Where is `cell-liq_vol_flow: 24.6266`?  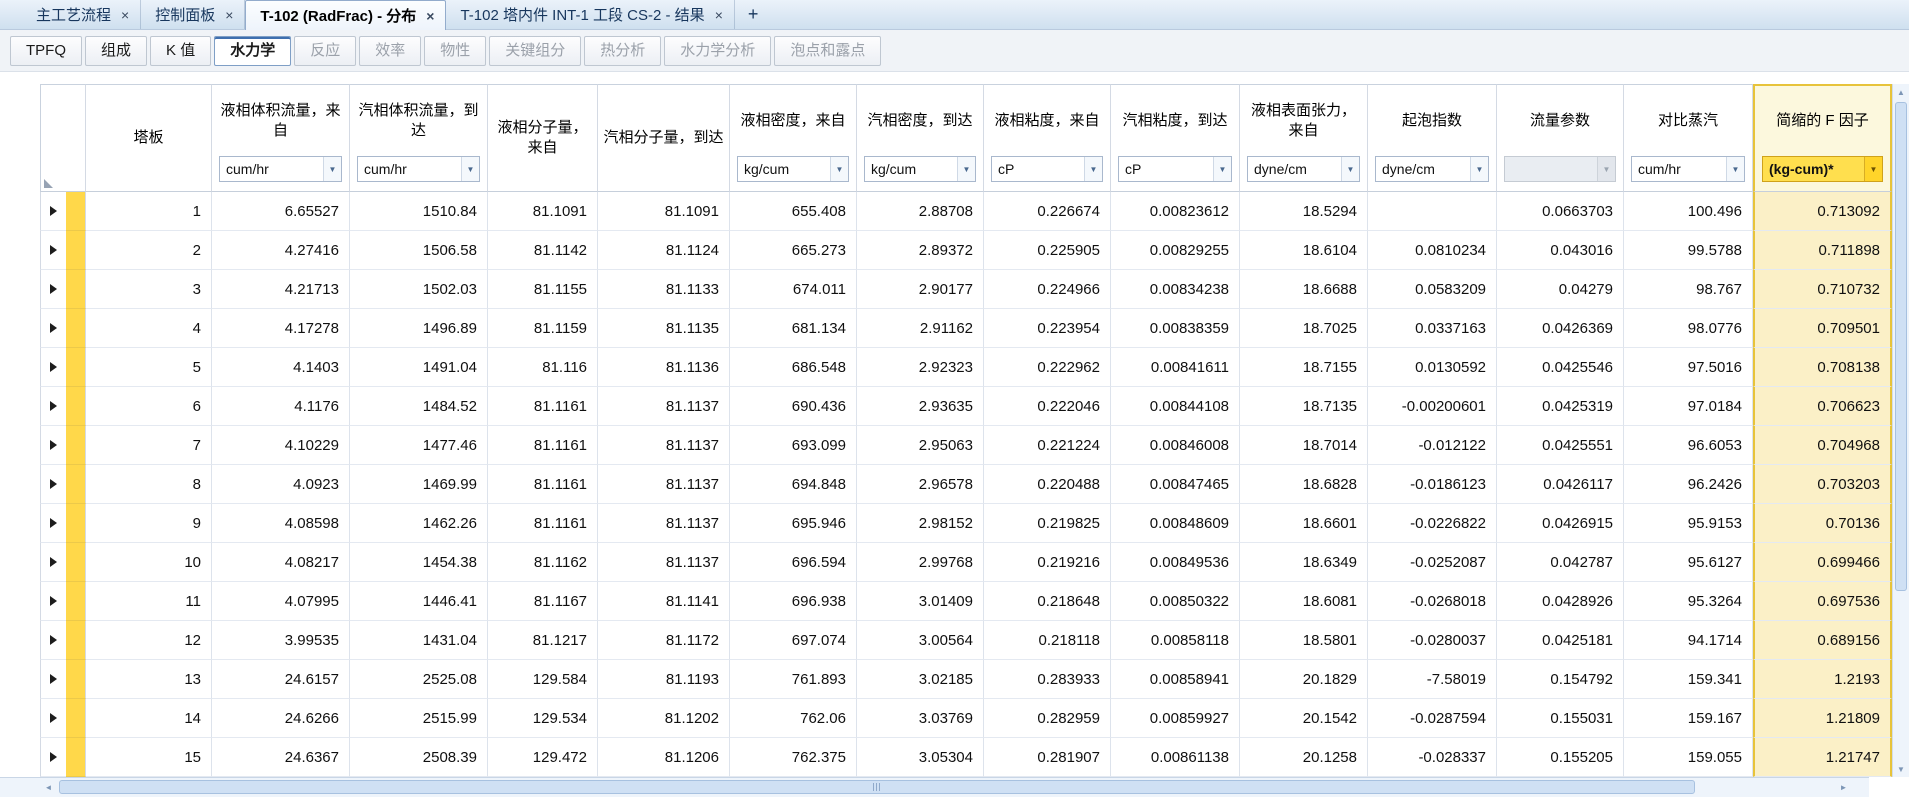
cell-liq_vol_flow: 24.6266 is located at coordinates (281, 718).